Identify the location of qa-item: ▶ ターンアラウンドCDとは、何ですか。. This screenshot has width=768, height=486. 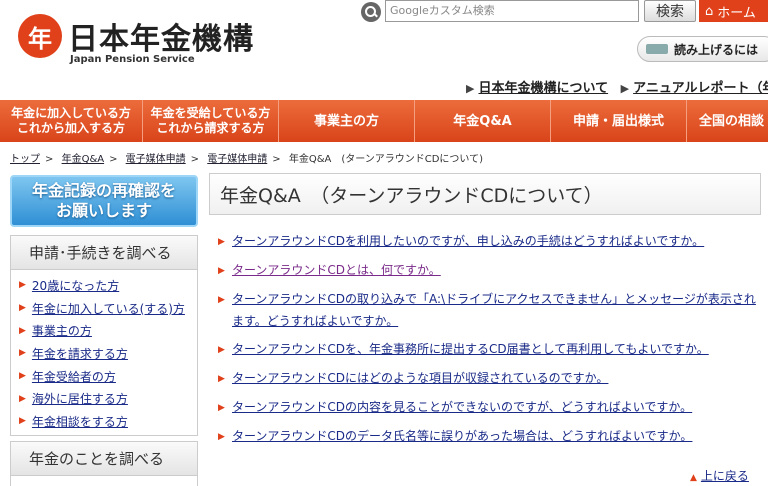
(488, 270).